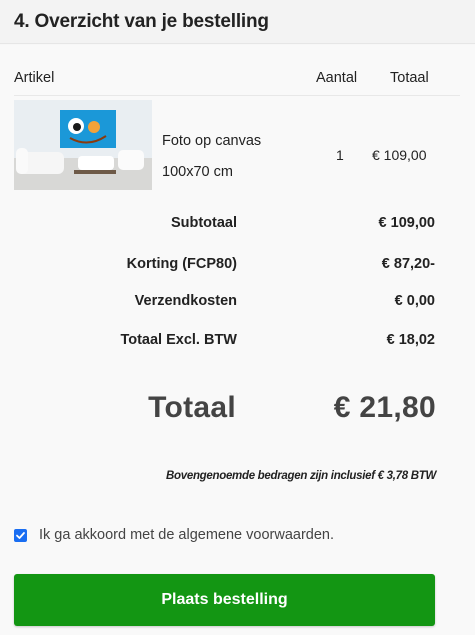 This screenshot has width=475, height=635. I want to click on product-thumbnail, so click(83, 145).